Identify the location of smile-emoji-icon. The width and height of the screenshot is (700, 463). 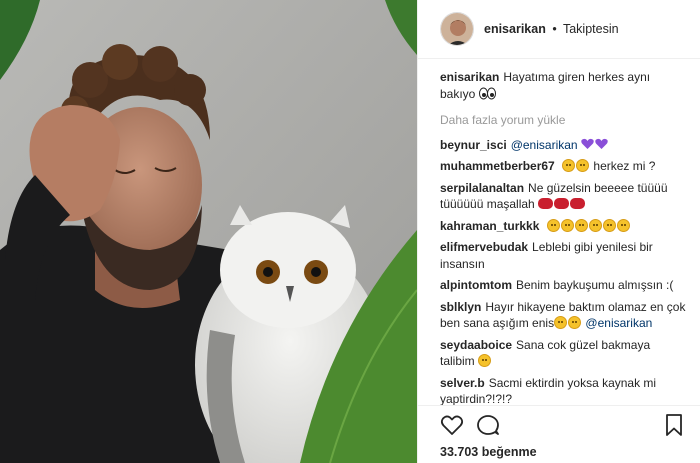
(561, 322).